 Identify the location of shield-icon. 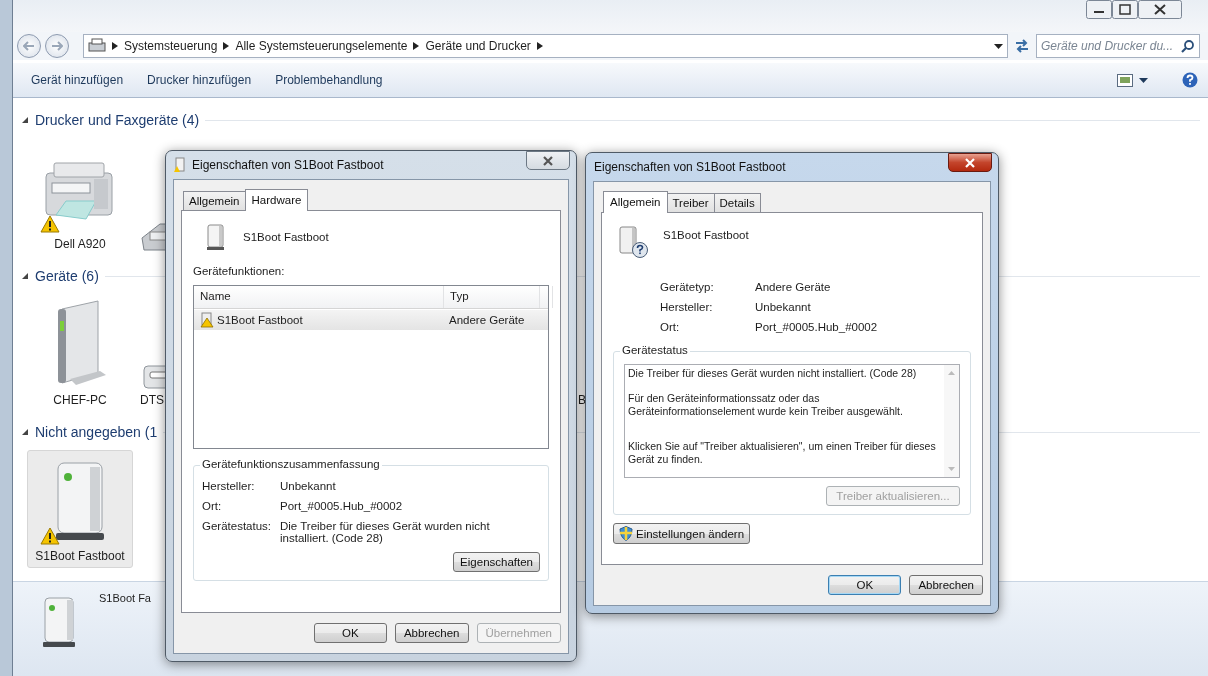
(626, 533).